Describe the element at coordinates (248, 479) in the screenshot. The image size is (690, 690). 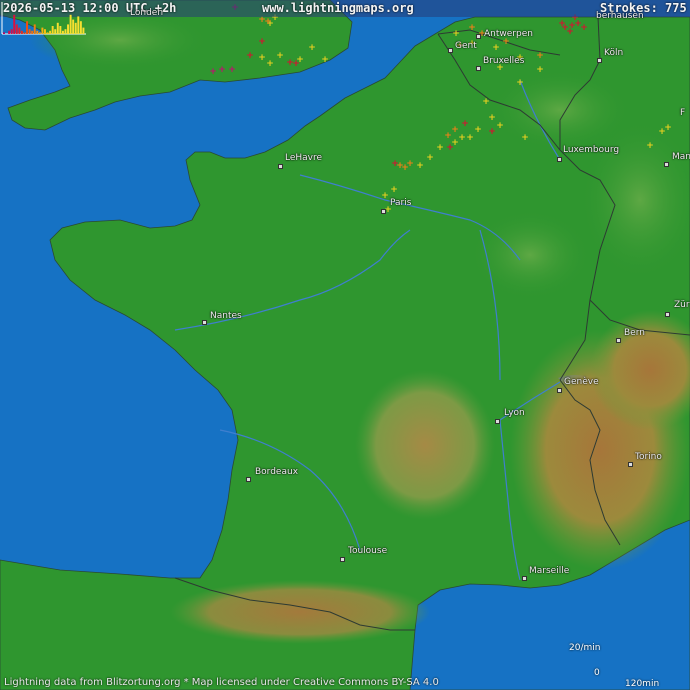
I see `city-dot-bordeaux` at that location.